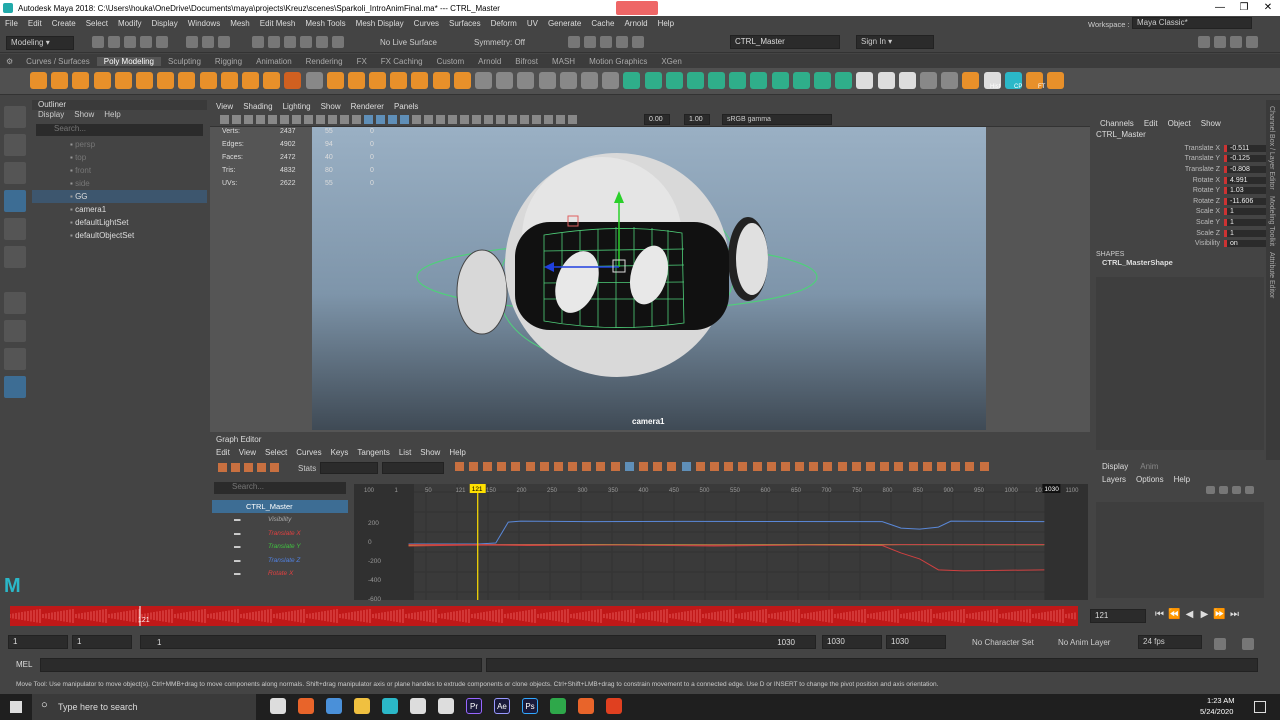 The image size is (1280, 720). Describe the element at coordinates (367, 106) in the screenshot. I see `viewport-menu-renderer: Renderer` at that location.